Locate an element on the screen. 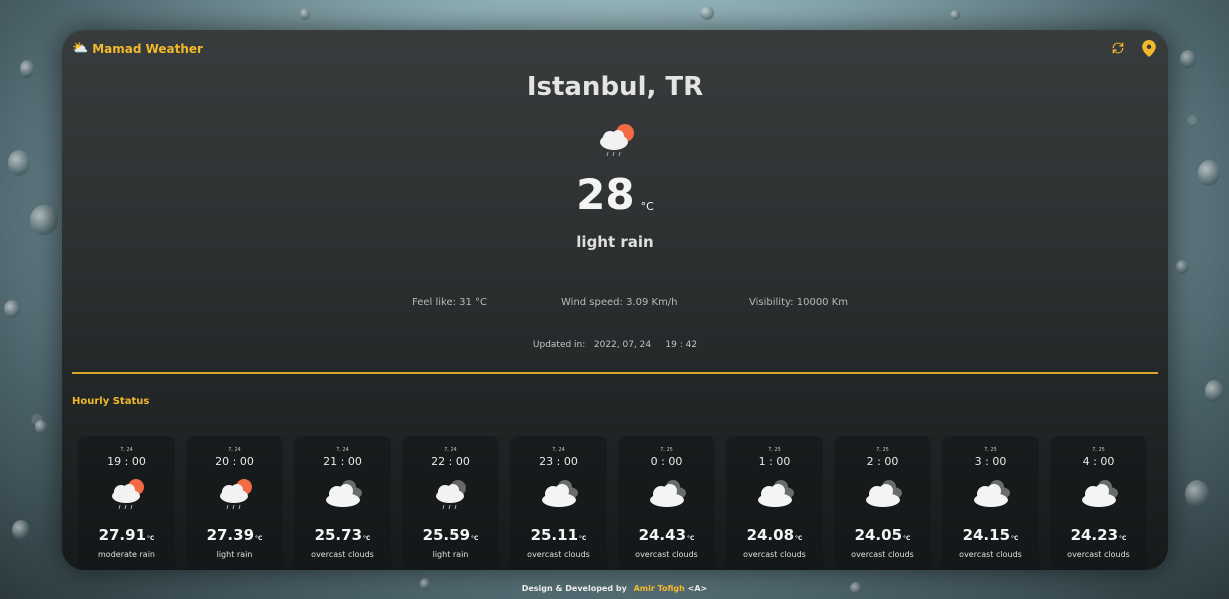 Image resolution: width=1229 pixels, height=599 pixels. visibility: Visibility: 10000 Km is located at coordinates (799, 302).